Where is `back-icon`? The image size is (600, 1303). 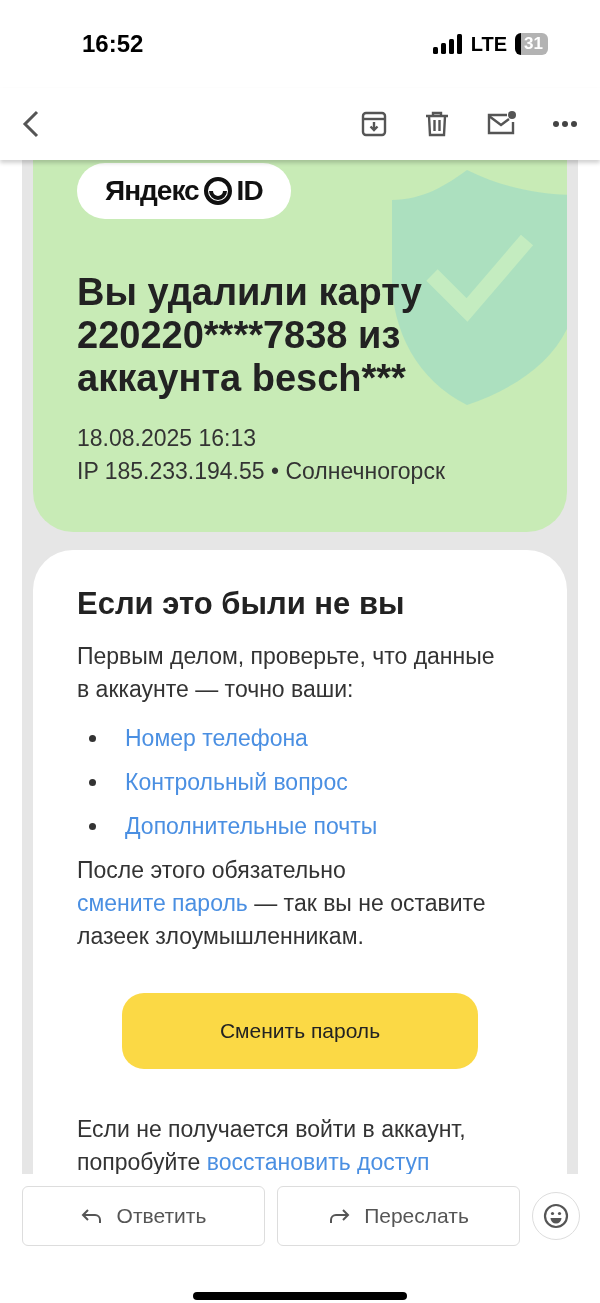
back-icon is located at coordinates (31, 124).